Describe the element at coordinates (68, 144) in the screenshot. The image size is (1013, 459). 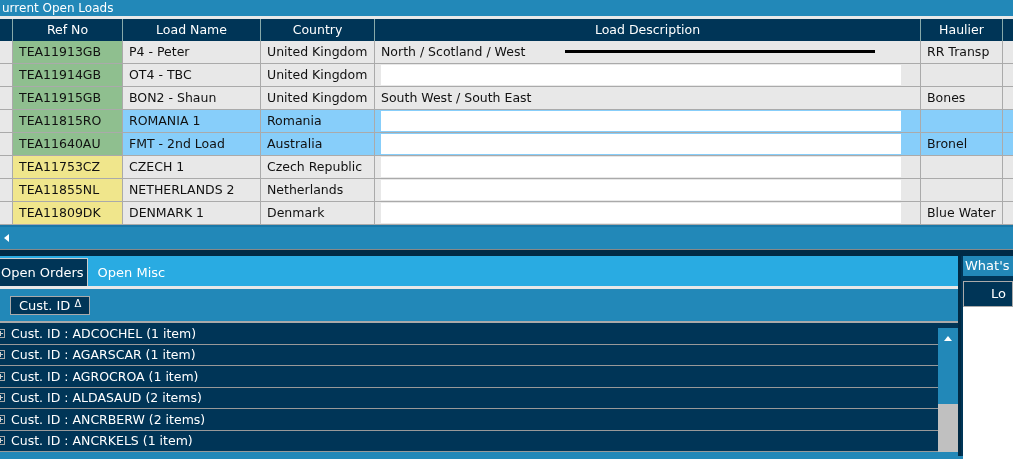
I see `table-cell: TEA11640AU` at that location.